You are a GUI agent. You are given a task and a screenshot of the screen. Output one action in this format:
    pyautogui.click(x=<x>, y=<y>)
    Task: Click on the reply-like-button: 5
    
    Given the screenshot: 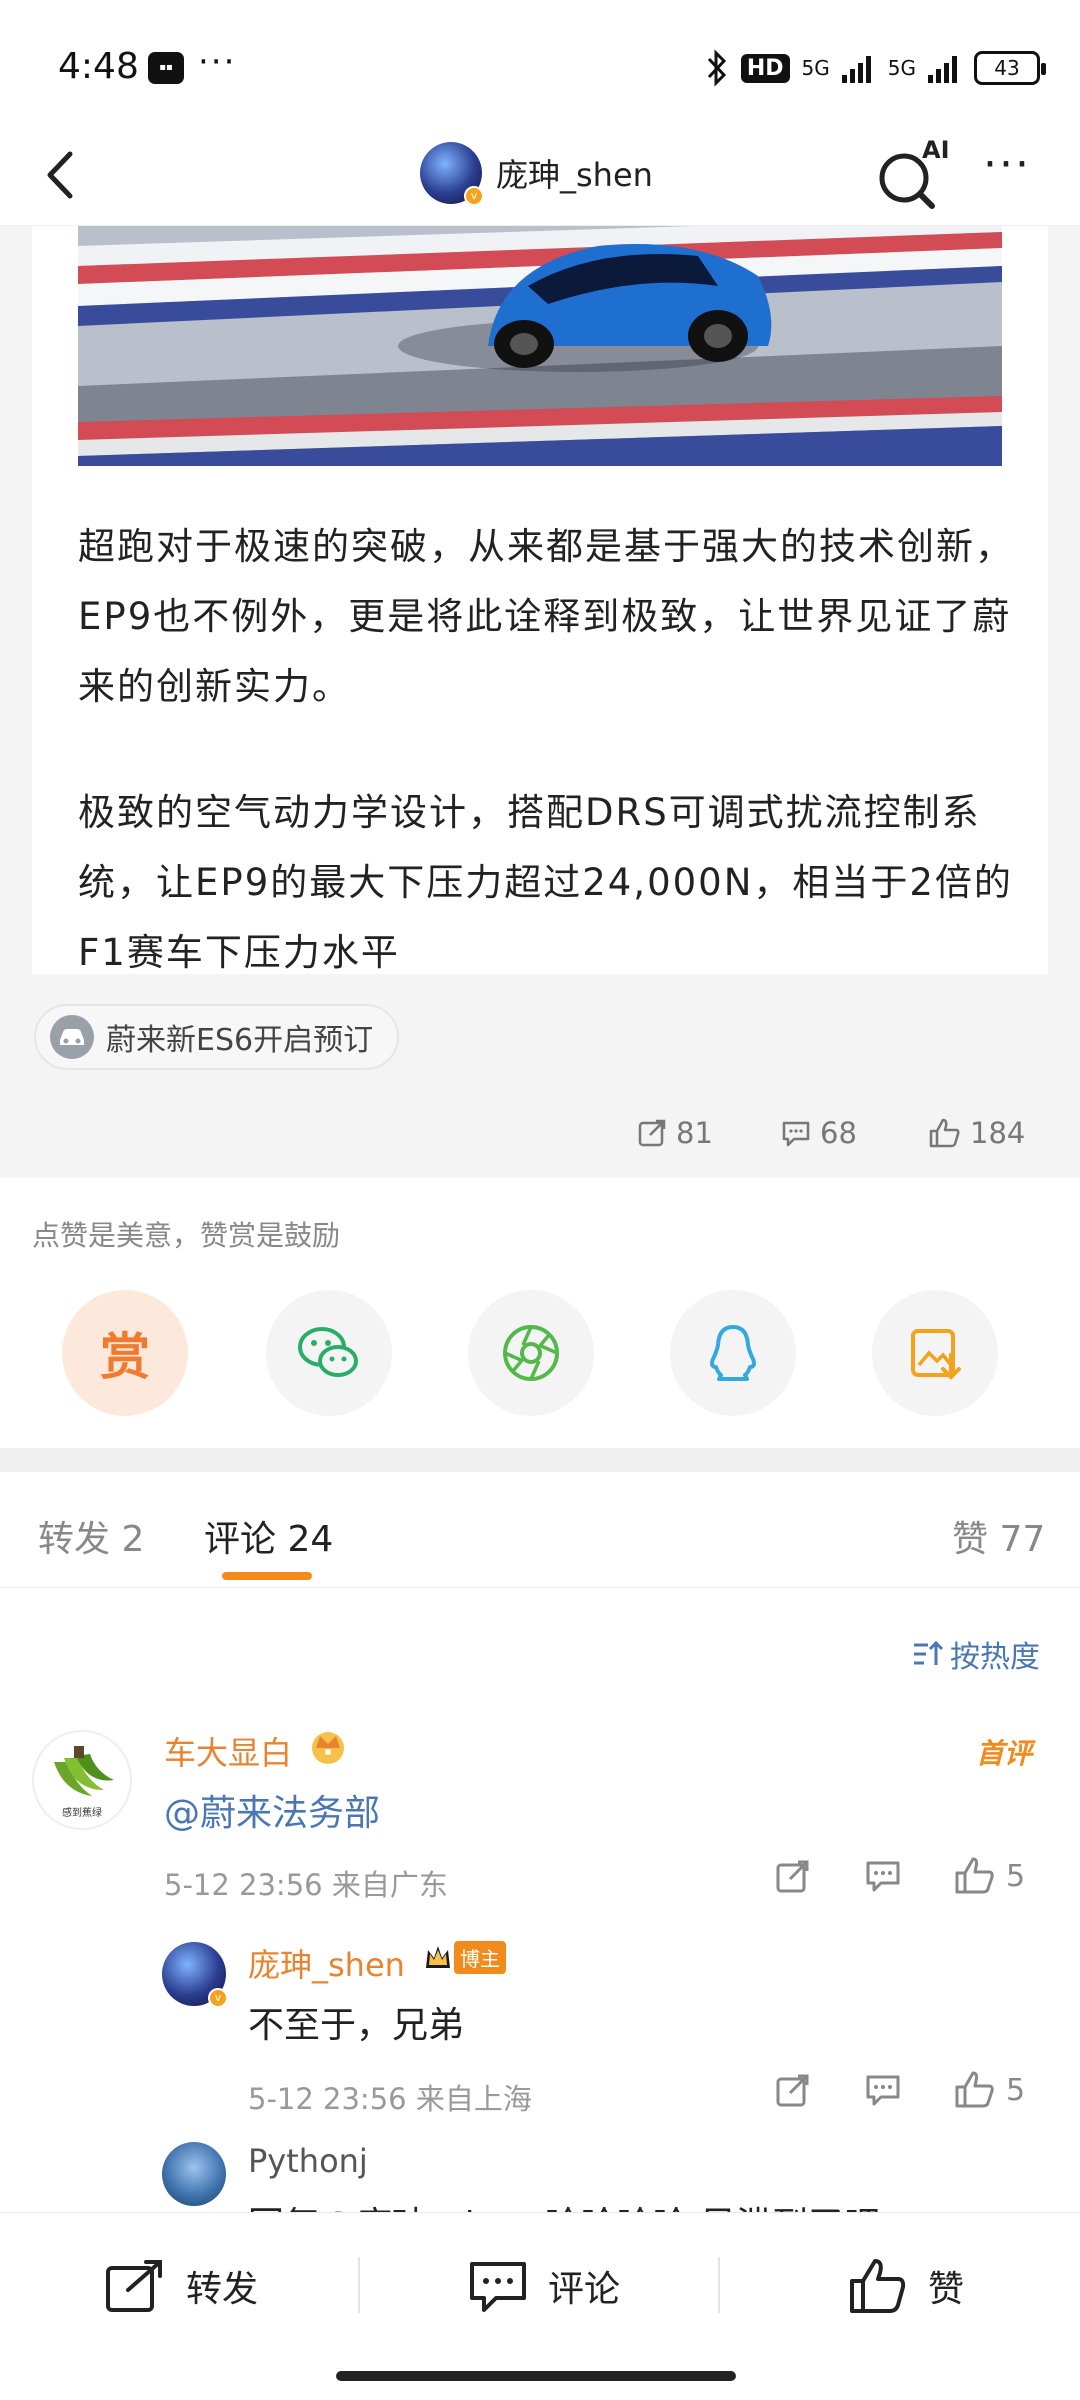 What is the action you would take?
    pyautogui.click(x=989, y=2090)
    